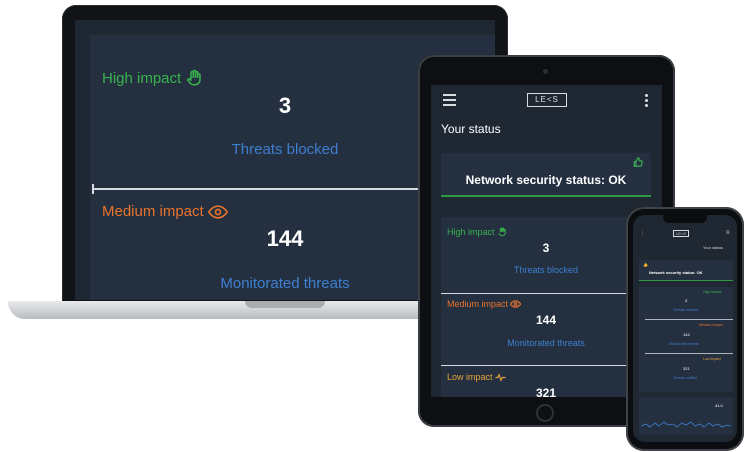 Image resolution: width=745 pixels, height=452 pixels. Describe the element at coordinates (285, 304) in the screenshot. I see `laptop-notch` at that location.